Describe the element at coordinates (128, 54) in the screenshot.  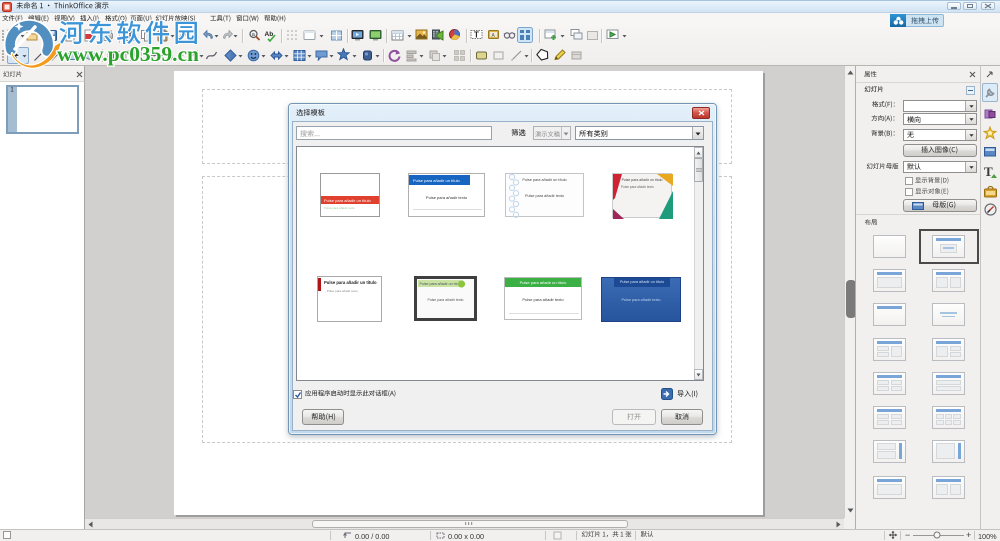
I see `svg-text: www.pc0359.cn` at that location.